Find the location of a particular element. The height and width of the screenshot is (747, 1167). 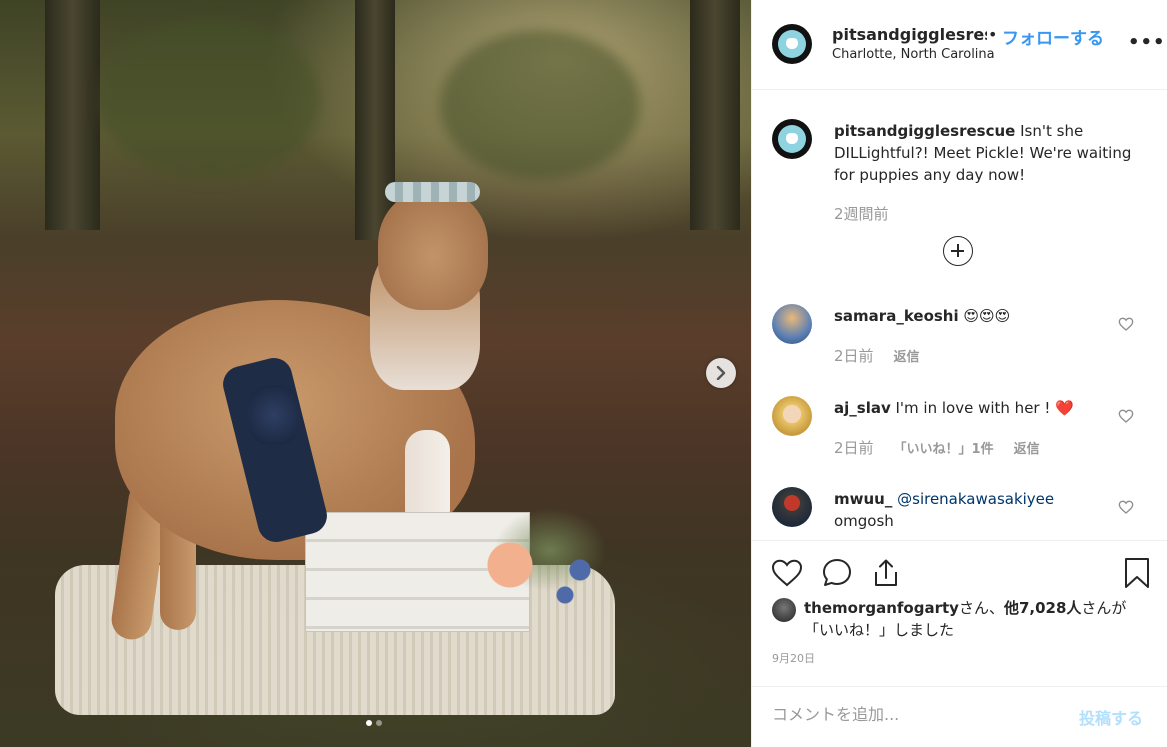

caption-timestamp: 2週間前 is located at coordinates (861, 213).